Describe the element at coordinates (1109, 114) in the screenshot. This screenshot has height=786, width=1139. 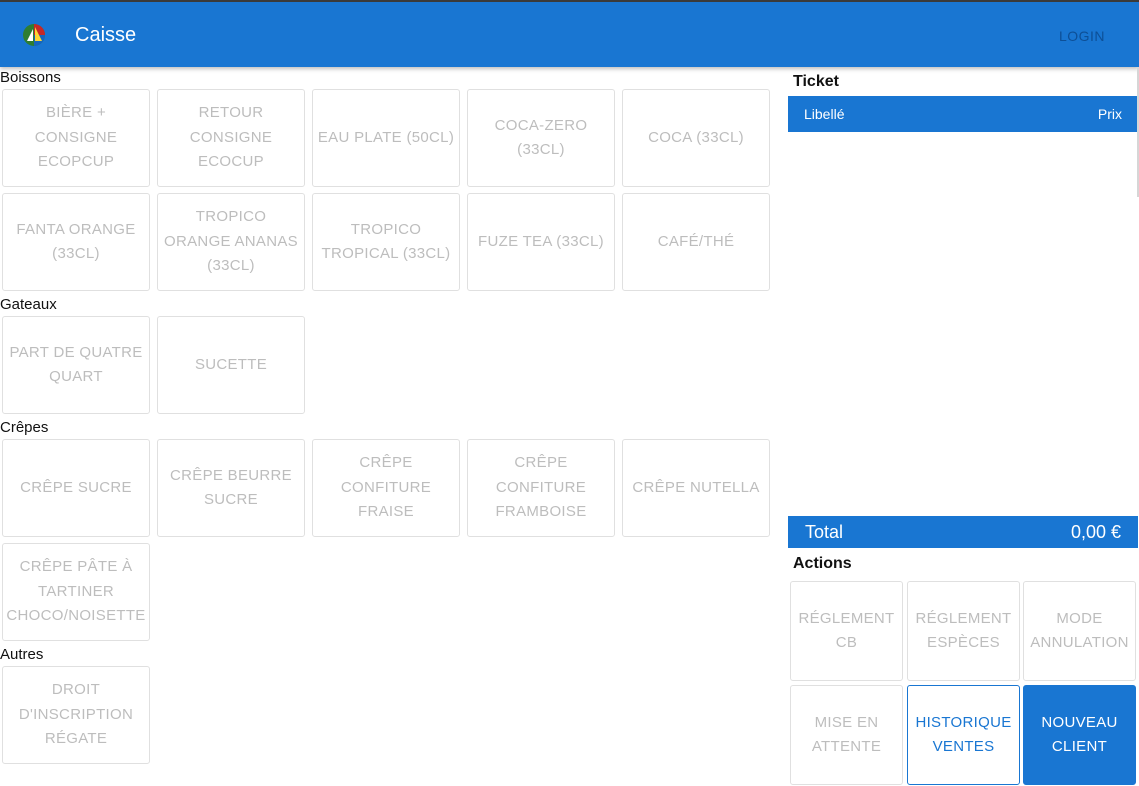
I see `ticket-column-price: Prix` at that location.